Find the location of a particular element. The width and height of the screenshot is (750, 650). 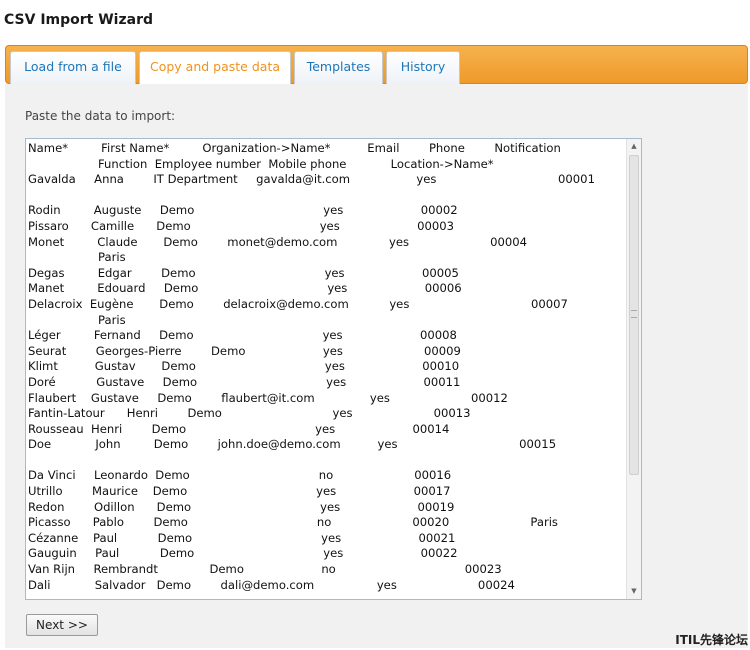

textarea-line: Degas Edgar Demo yes 00005 is located at coordinates (243, 272).